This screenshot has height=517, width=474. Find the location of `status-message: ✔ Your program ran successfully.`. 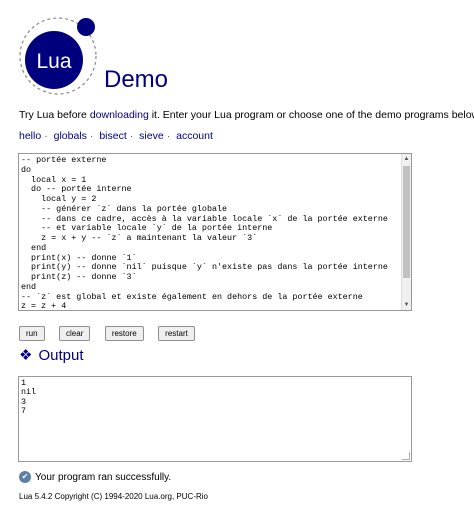

status-message: ✔ Your program ran successfully. is located at coordinates (95, 477).